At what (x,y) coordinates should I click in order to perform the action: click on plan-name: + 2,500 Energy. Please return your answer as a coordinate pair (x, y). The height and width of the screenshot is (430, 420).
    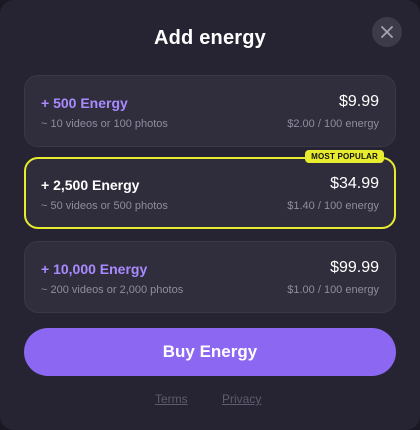
    Looking at the image, I should click on (90, 185).